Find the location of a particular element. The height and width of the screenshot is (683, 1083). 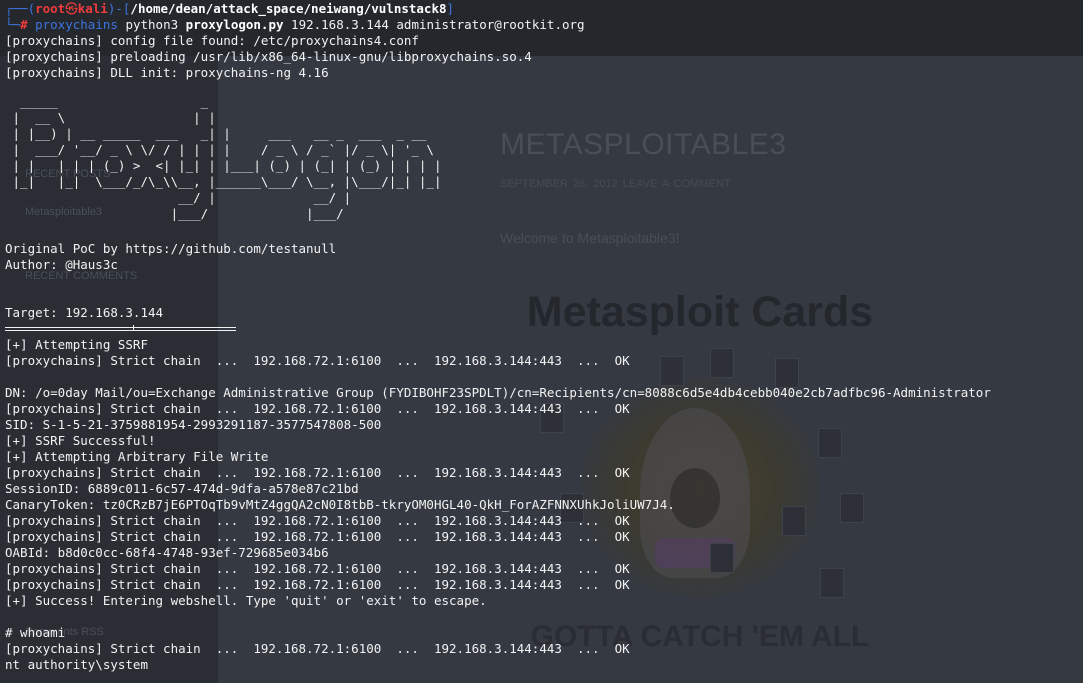

prompt-hash: # is located at coordinates (24, 24).